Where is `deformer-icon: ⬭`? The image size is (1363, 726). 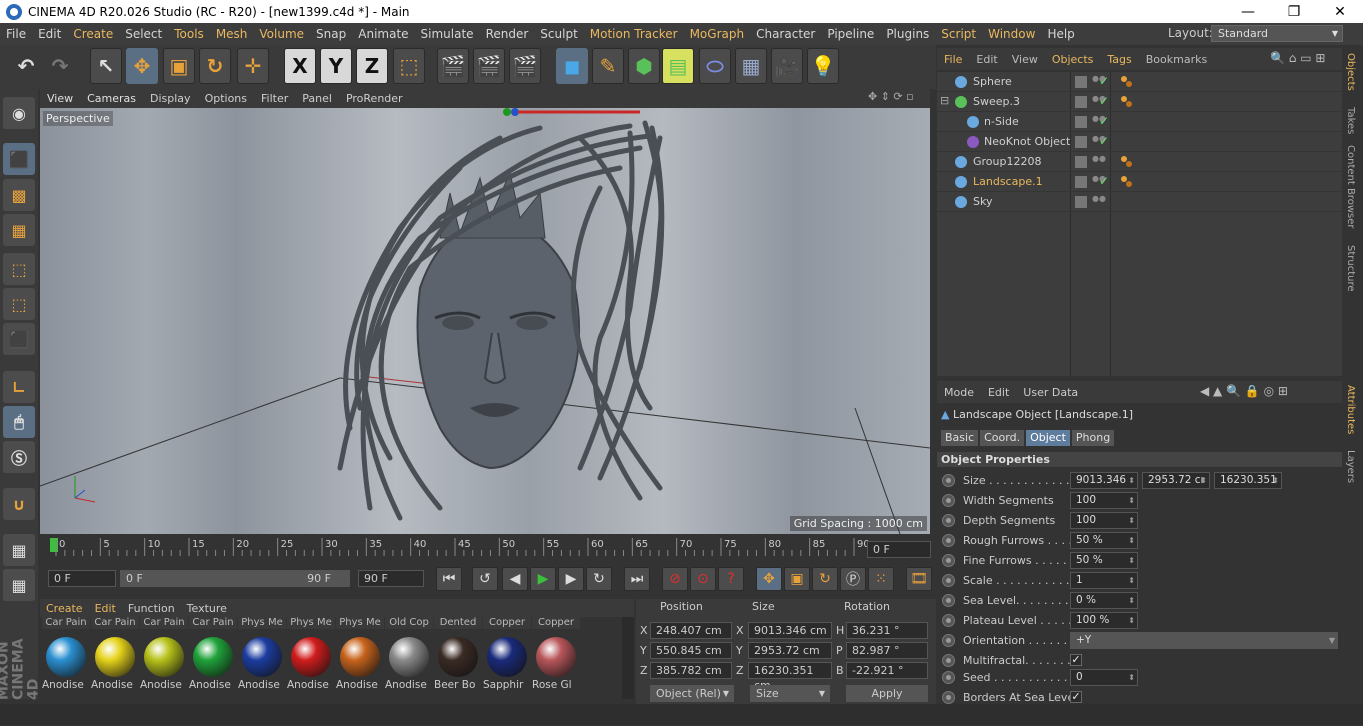
deformer-icon: ⬭ is located at coordinates (715, 66).